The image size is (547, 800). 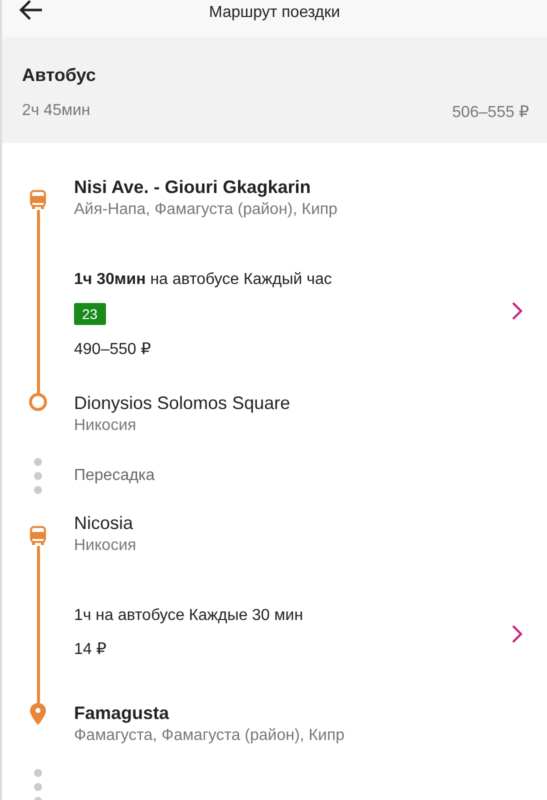 What do you see at coordinates (104, 523) in the screenshot?
I see `stop-name: Nicosia` at bounding box center [104, 523].